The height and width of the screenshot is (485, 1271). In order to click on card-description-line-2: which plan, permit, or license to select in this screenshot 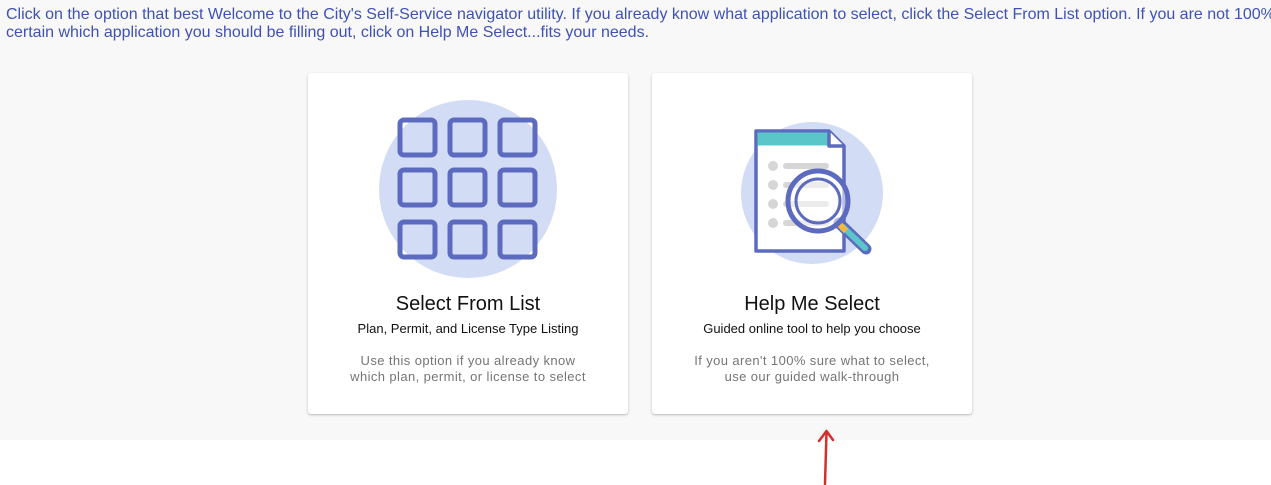, I will do `click(468, 376)`.